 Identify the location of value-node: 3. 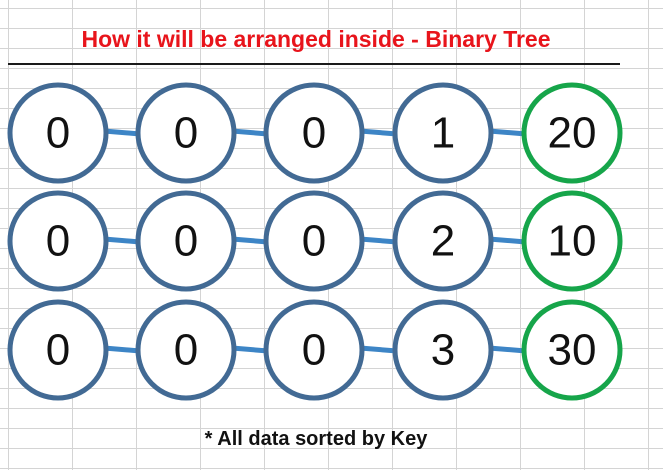
(443, 350).